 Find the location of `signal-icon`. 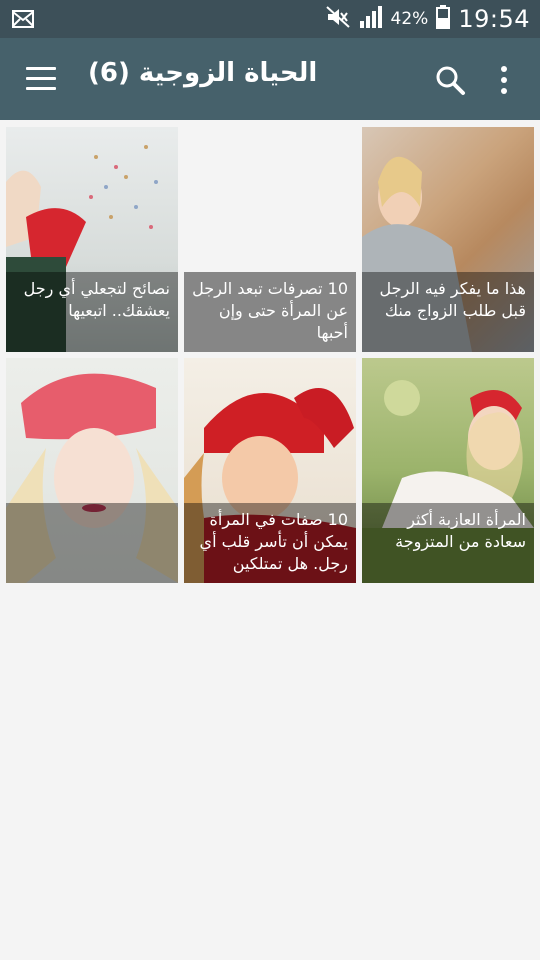

signal-icon is located at coordinates (371, 19).